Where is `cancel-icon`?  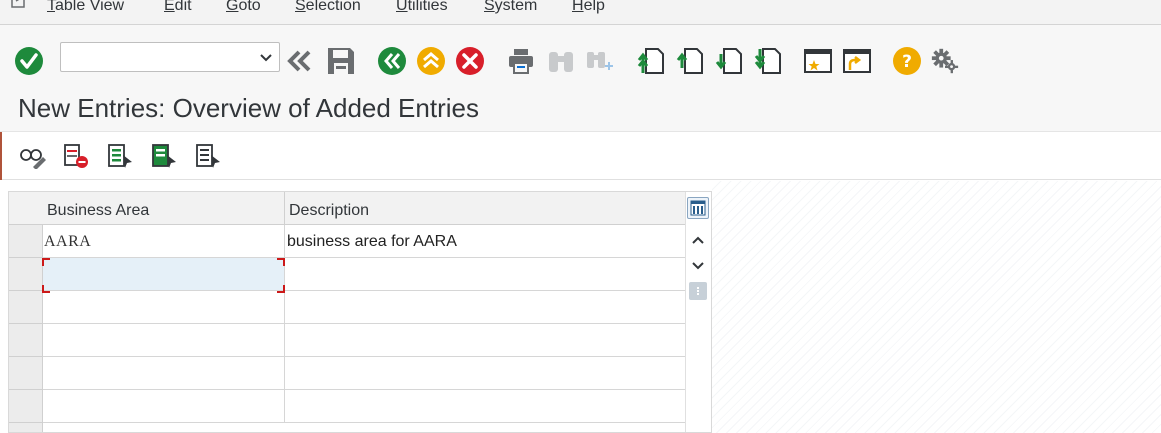
cancel-icon is located at coordinates (470, 61).